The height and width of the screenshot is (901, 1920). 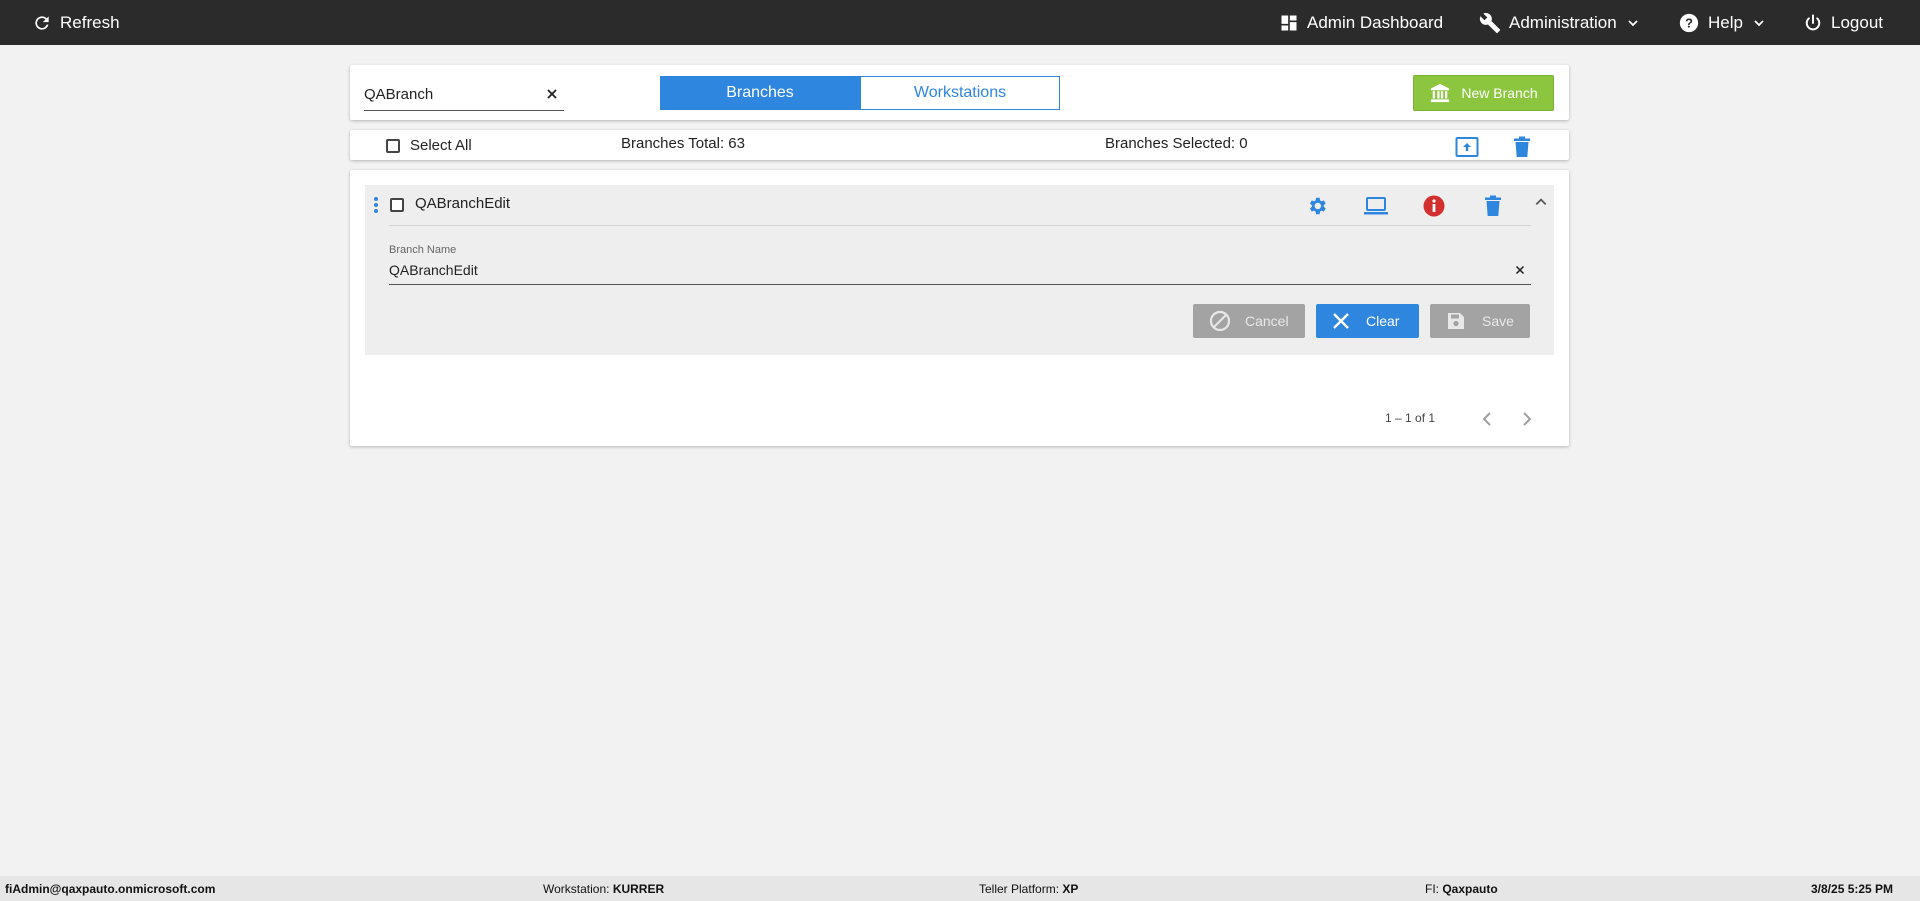 I want to click on bank-icon, so click(x=1440, y=93).